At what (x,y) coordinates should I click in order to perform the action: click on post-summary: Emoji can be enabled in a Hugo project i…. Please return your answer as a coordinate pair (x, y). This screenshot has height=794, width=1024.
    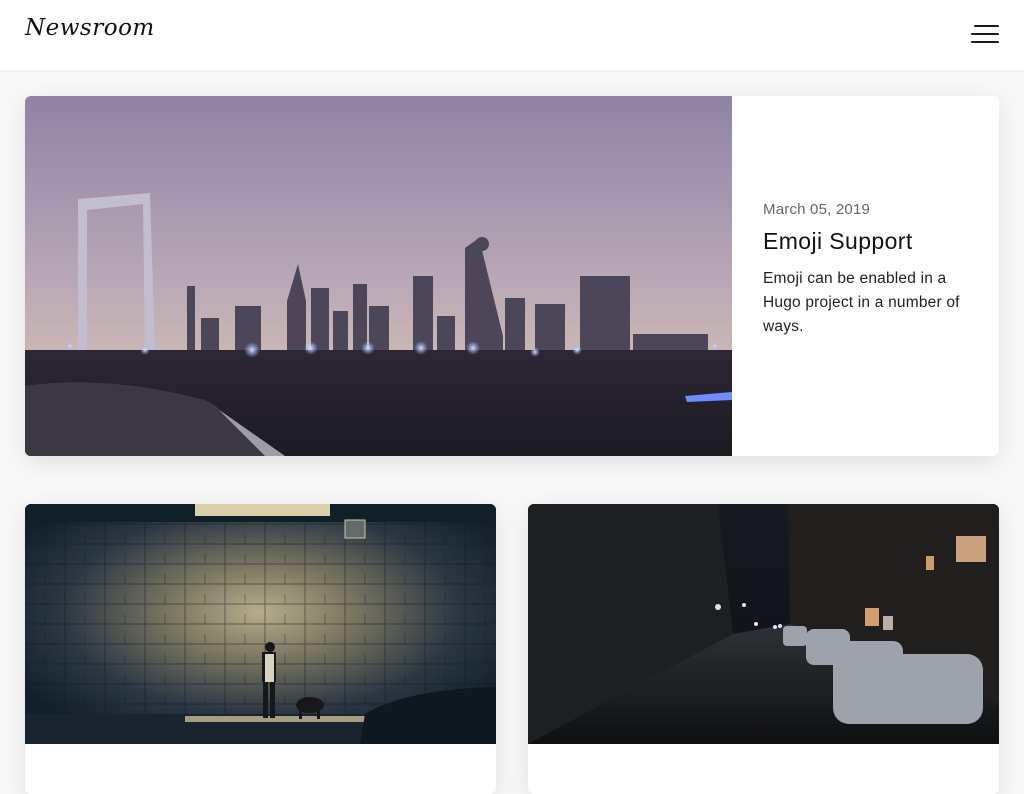
    Looking at the image, I should click on (861, 302).